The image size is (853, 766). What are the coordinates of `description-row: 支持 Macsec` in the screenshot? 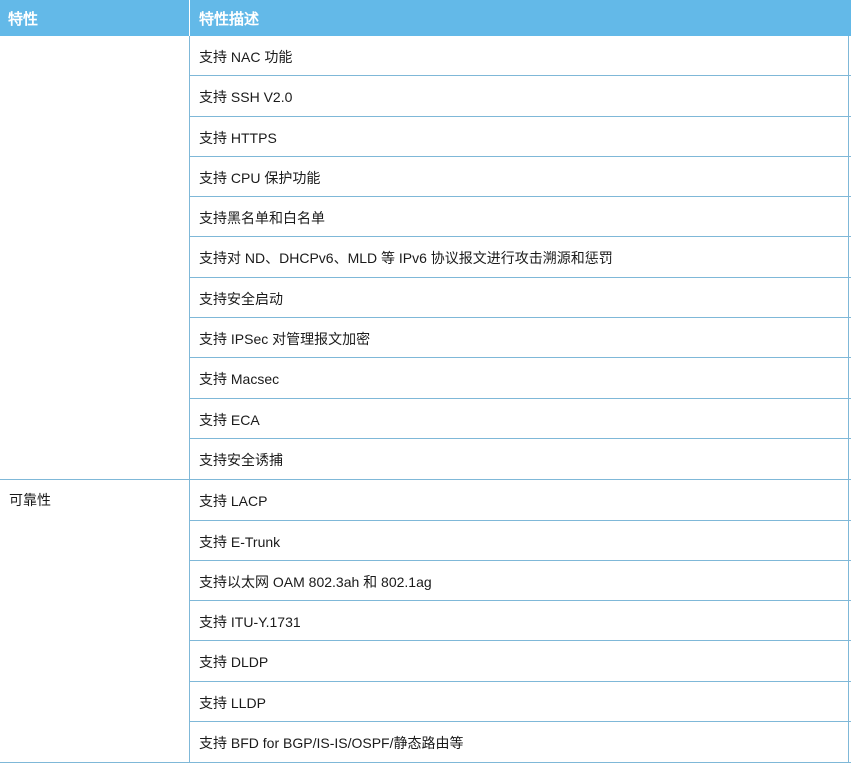 It's located at (520, 378).